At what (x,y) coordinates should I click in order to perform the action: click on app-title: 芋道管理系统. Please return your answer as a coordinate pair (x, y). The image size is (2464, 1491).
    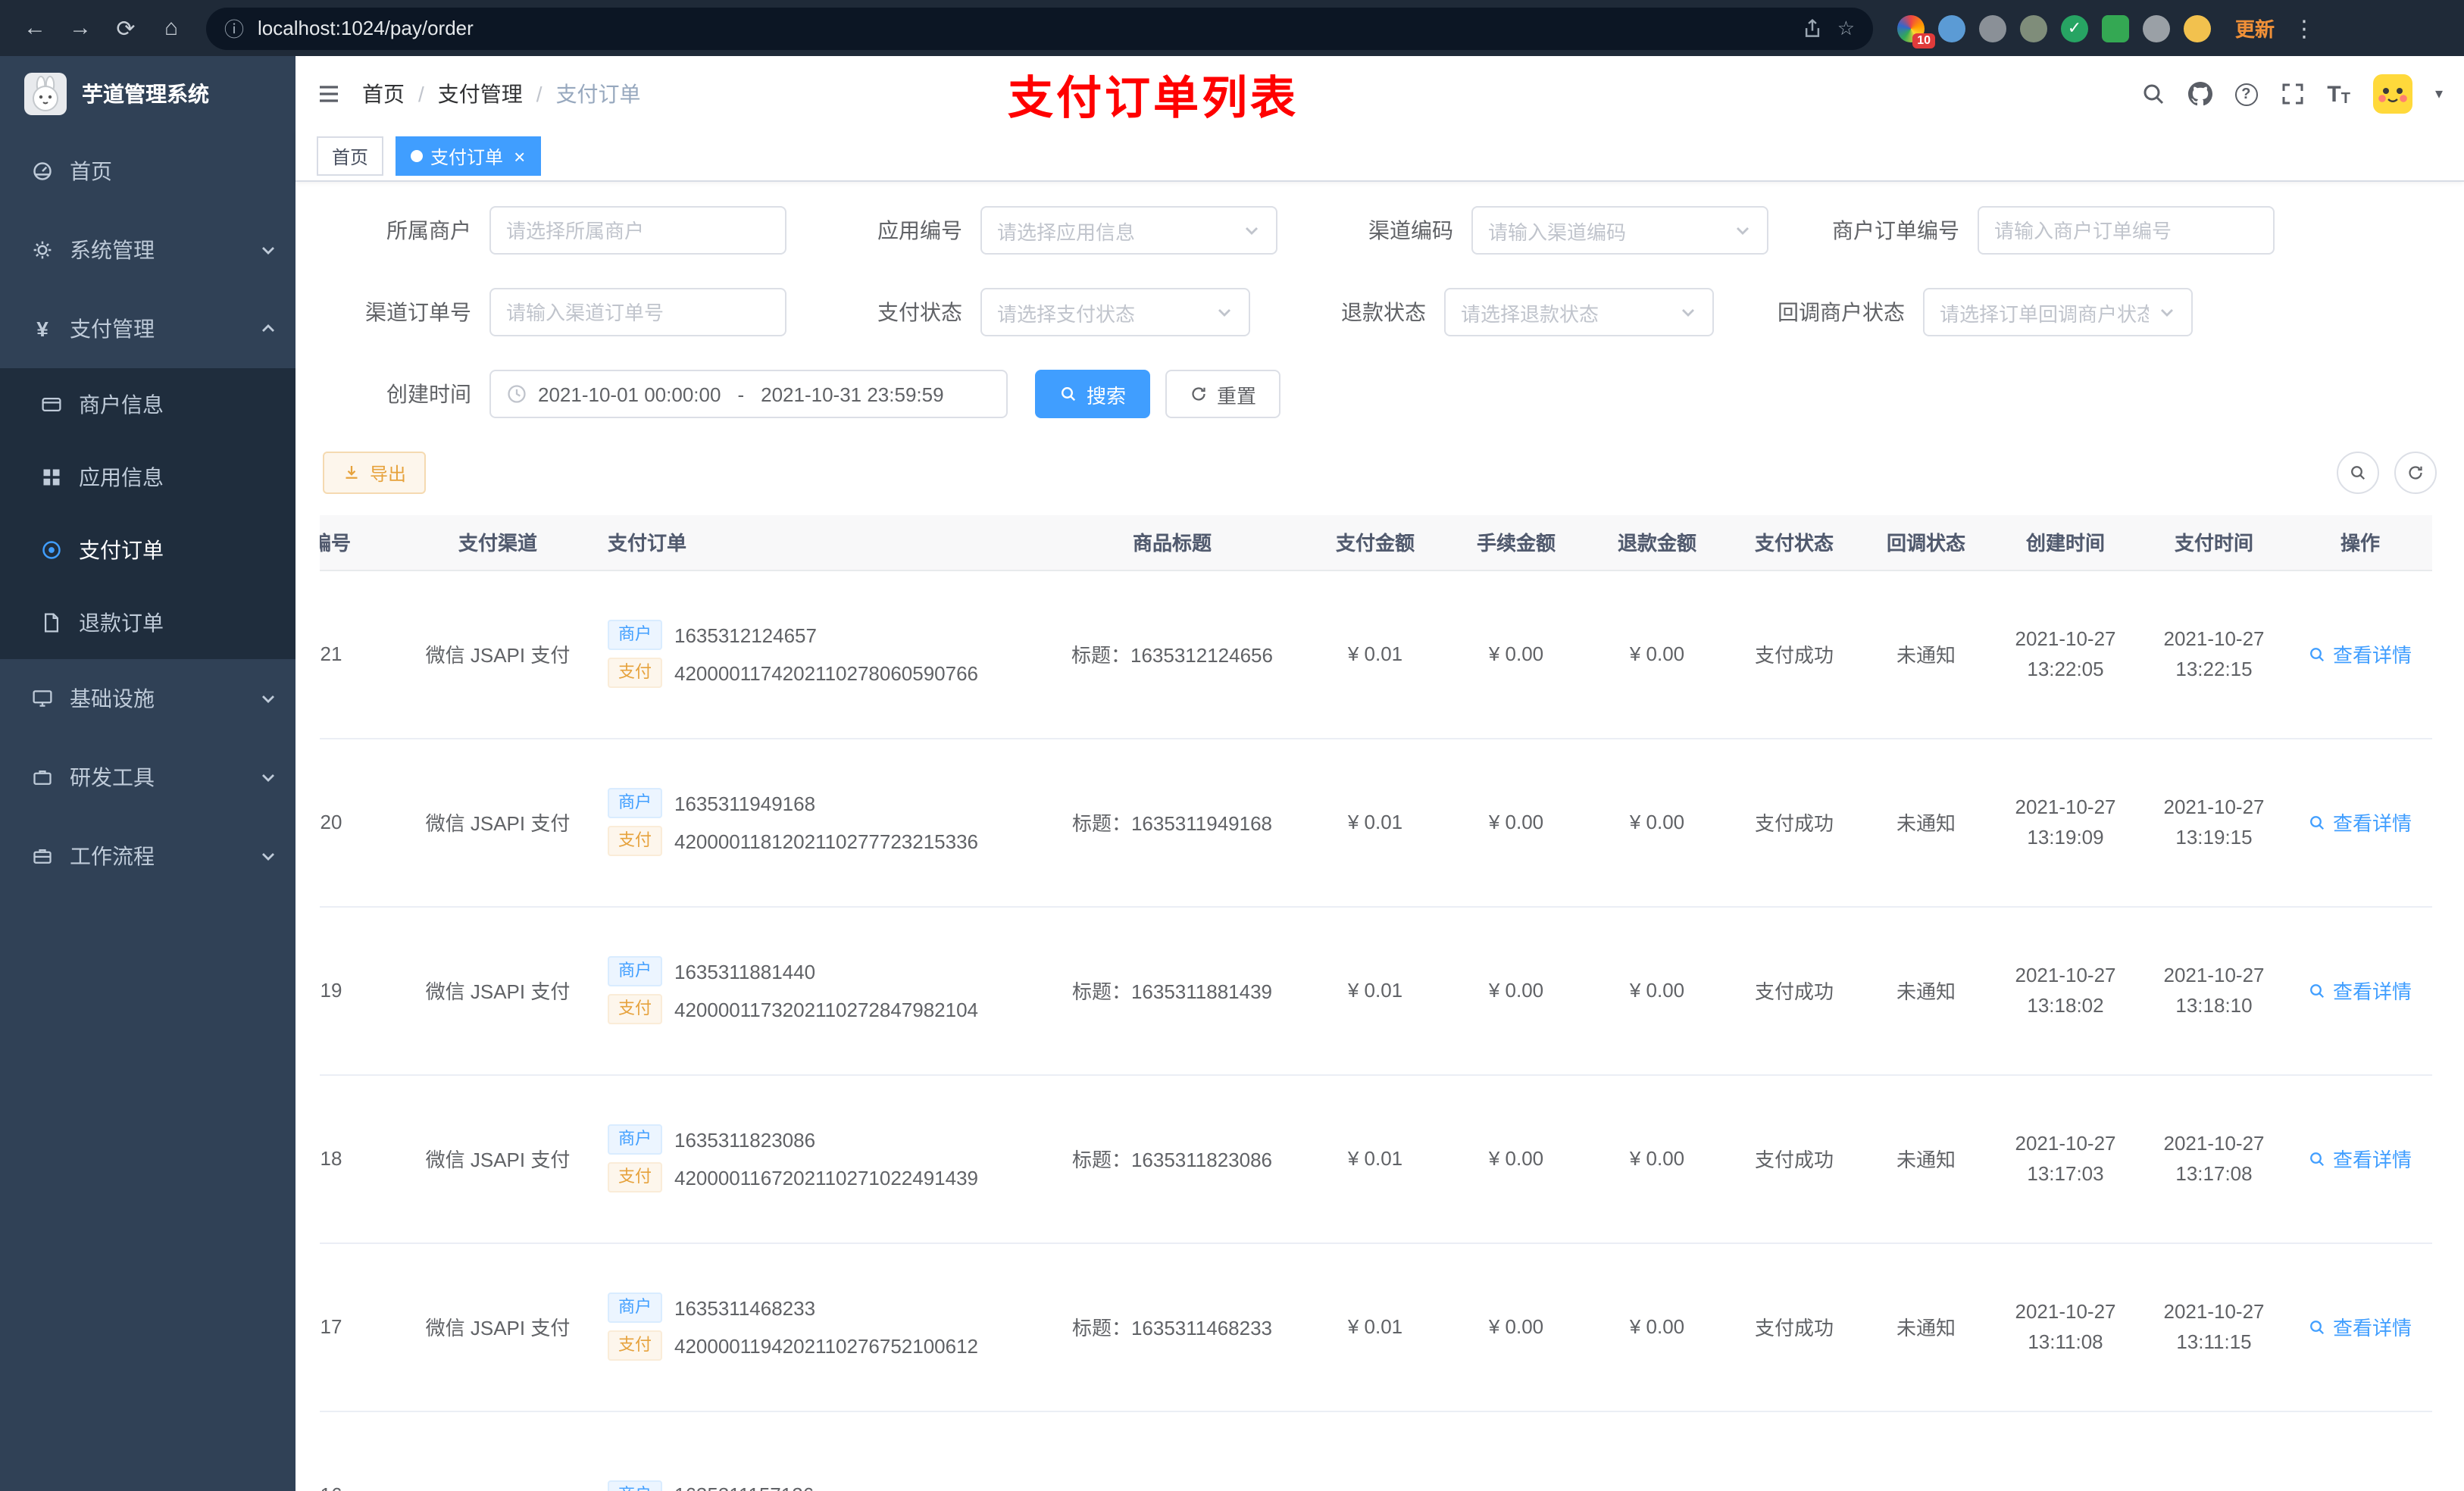
    Looking at the image, I should click on (145, 94).